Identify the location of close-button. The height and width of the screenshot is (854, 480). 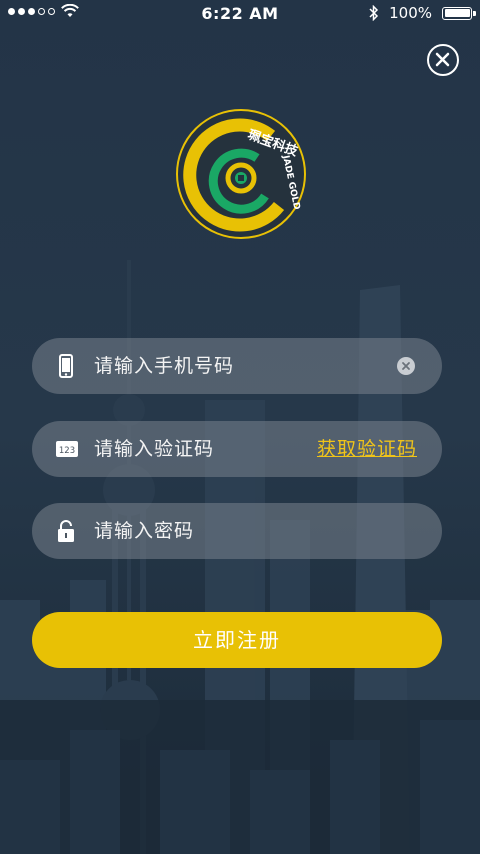
(443, 60).